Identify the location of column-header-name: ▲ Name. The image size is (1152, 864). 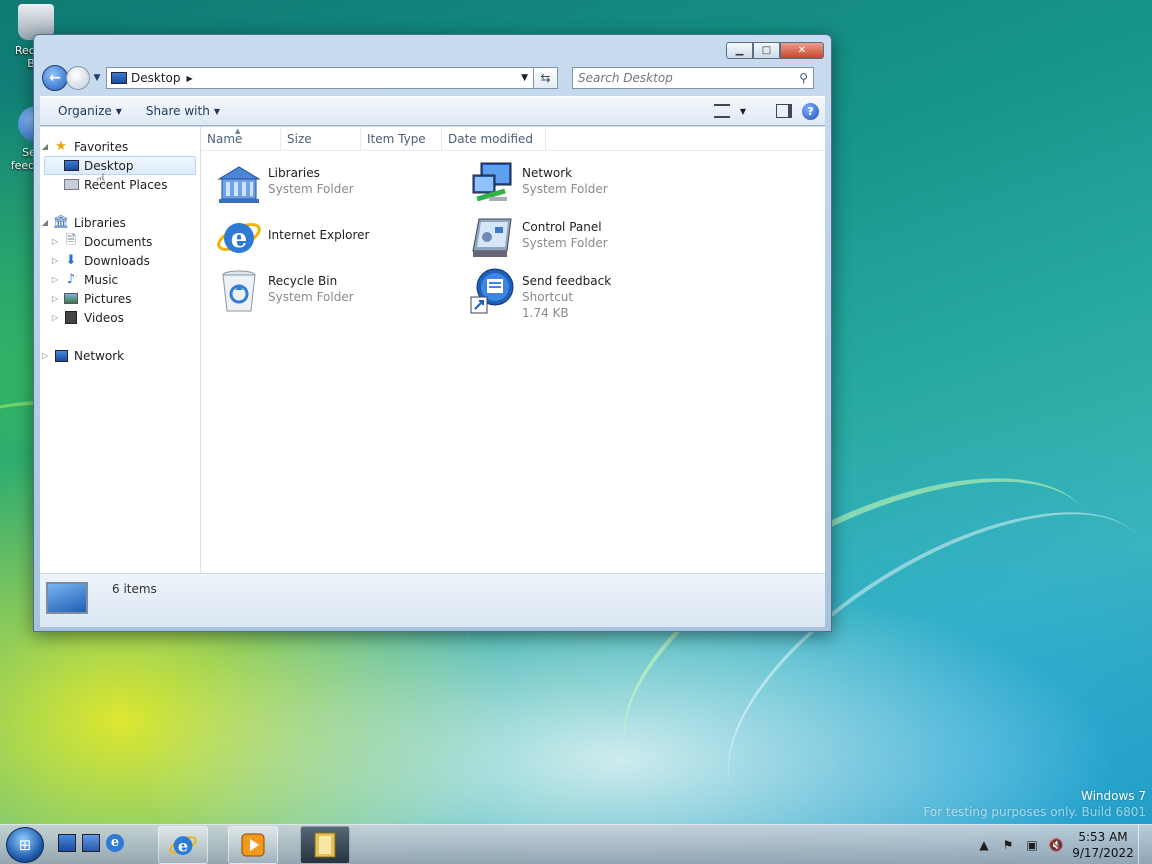
(241, 138).